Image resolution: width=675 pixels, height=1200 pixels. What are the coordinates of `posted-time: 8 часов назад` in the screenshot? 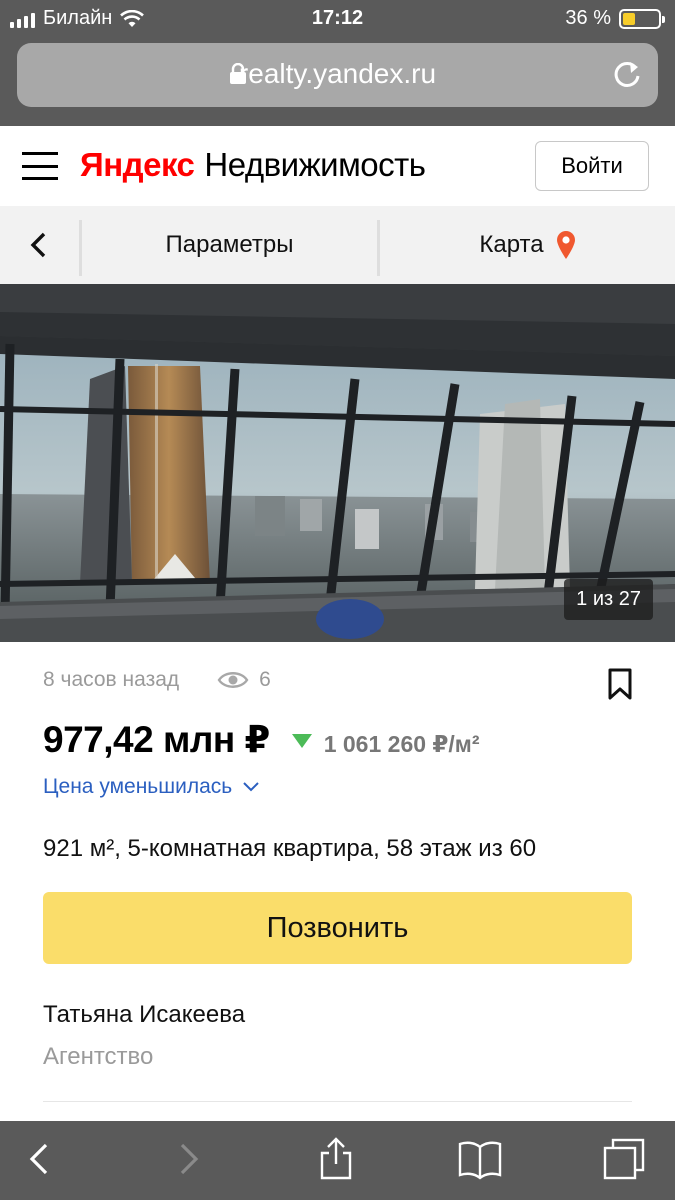 It's located at (111, 679).